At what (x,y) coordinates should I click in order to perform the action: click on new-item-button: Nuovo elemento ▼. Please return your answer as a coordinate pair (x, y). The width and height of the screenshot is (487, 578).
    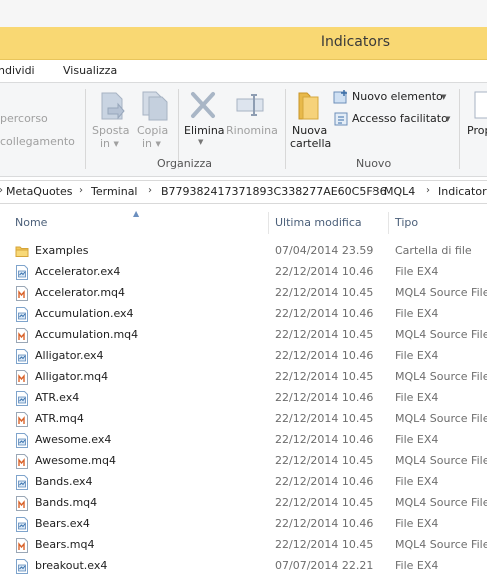
    Looking at the image, I should click on (393, 97).